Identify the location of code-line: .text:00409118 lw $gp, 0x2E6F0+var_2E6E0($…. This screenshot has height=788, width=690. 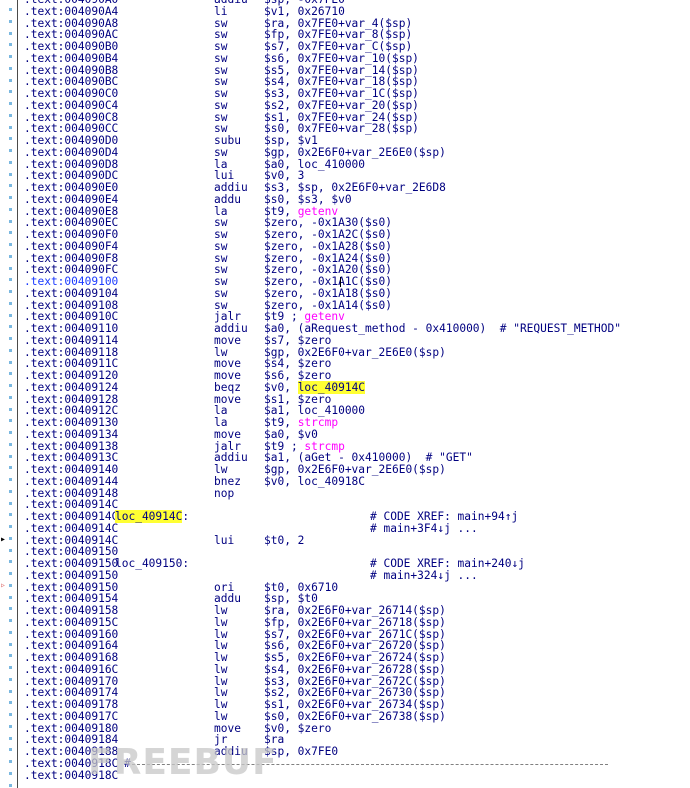
(357, 352).